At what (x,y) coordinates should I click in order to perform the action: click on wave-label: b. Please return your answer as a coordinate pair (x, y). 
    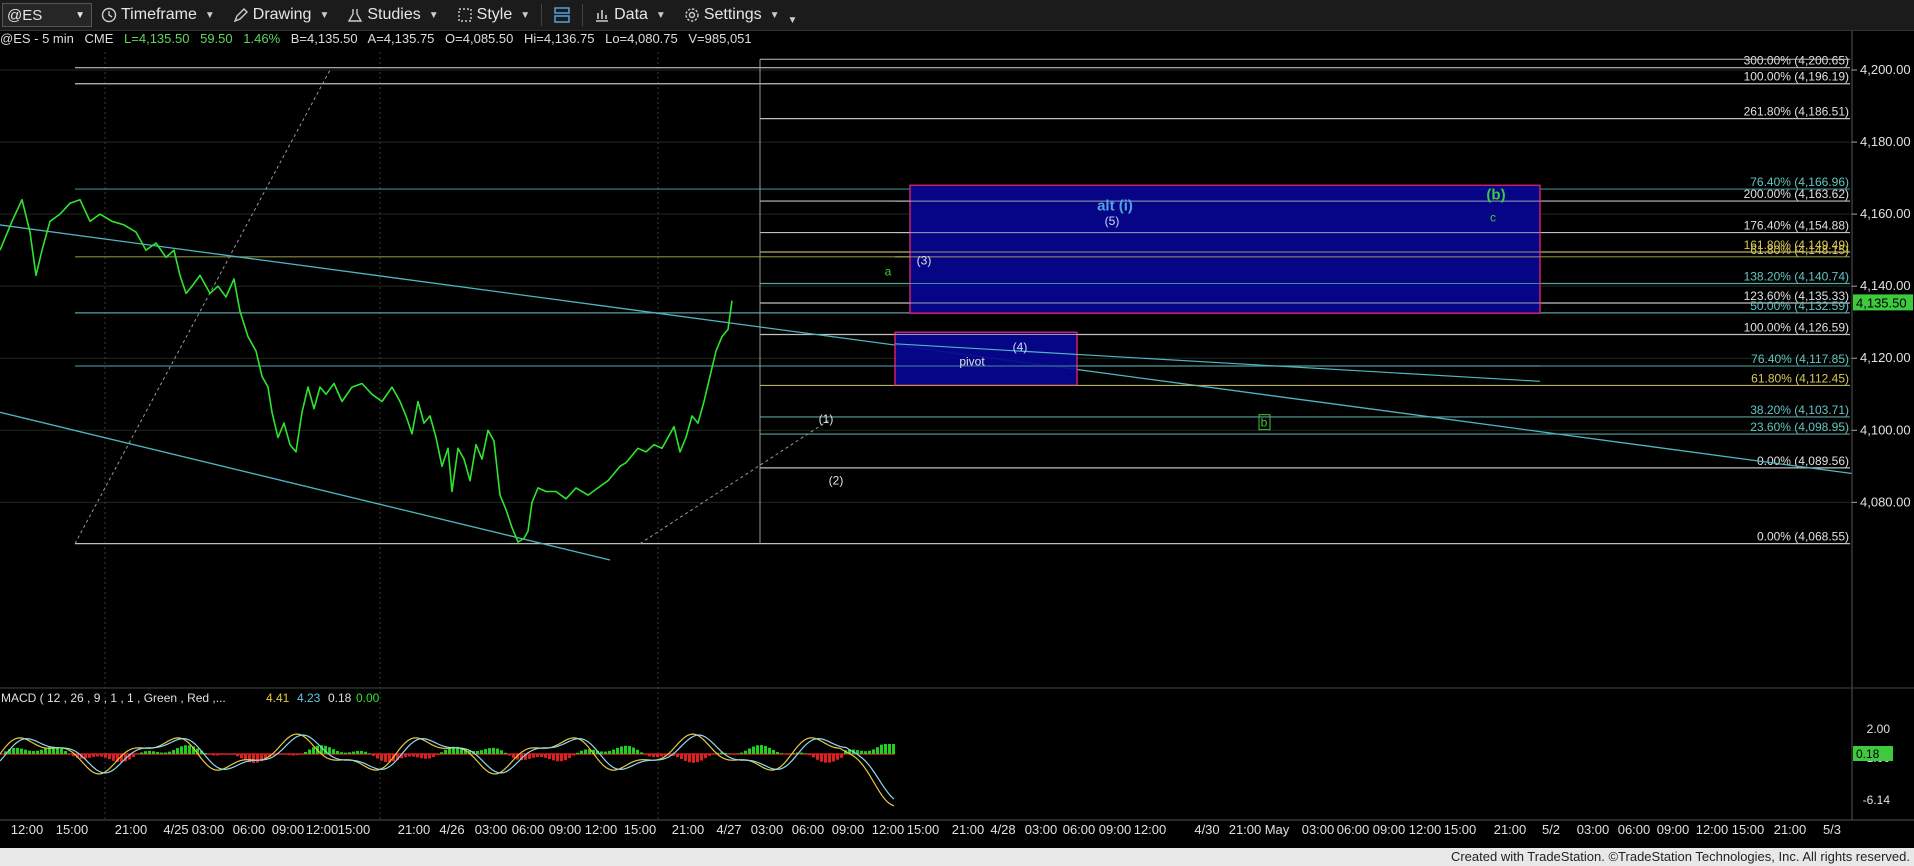
    Looking at the image, I should click on (1264, 423).